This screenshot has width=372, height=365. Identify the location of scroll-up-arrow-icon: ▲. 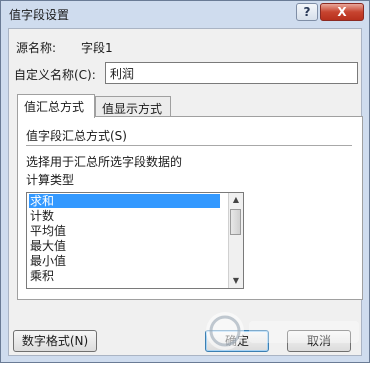
(236, 200).